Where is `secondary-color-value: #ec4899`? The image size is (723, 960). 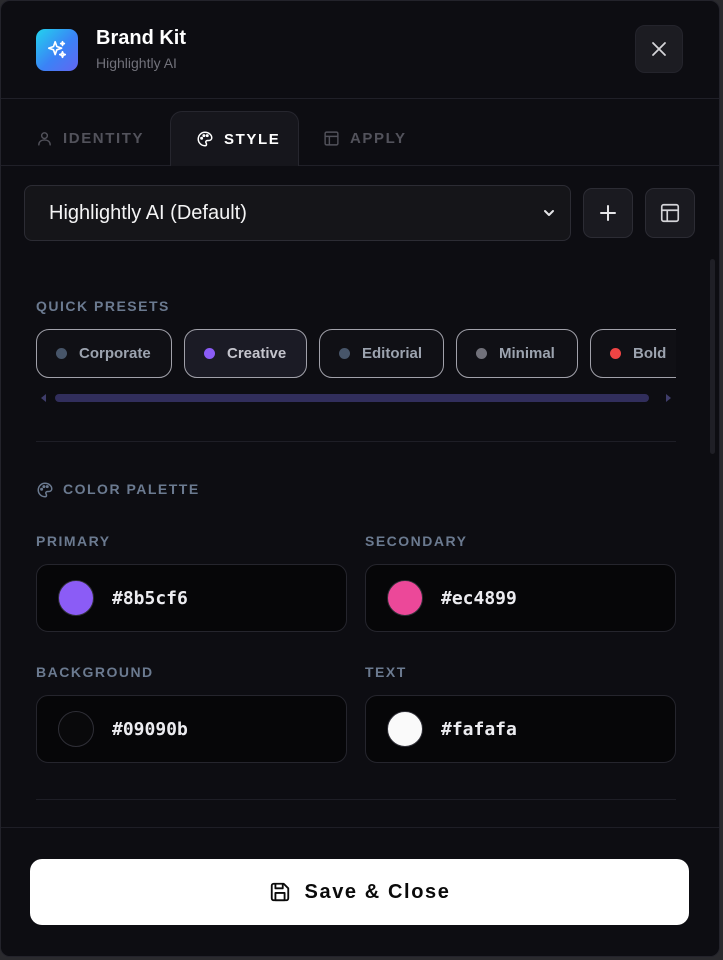
secondary-color-value: #ec4899 is located at coordinates (479, 598).